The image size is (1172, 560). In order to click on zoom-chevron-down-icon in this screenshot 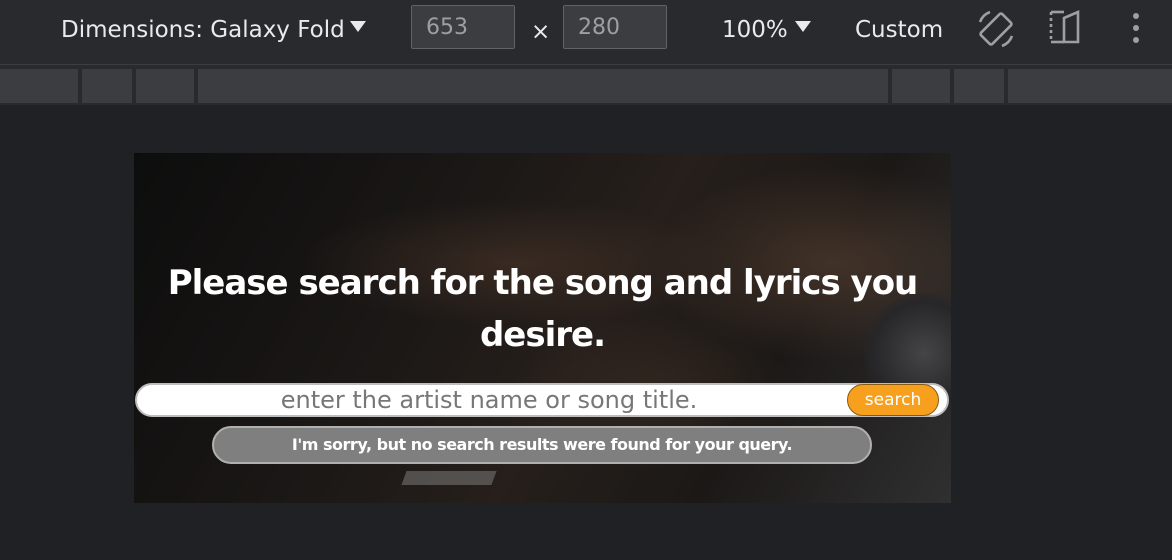, I will do `click(803, 26)`.